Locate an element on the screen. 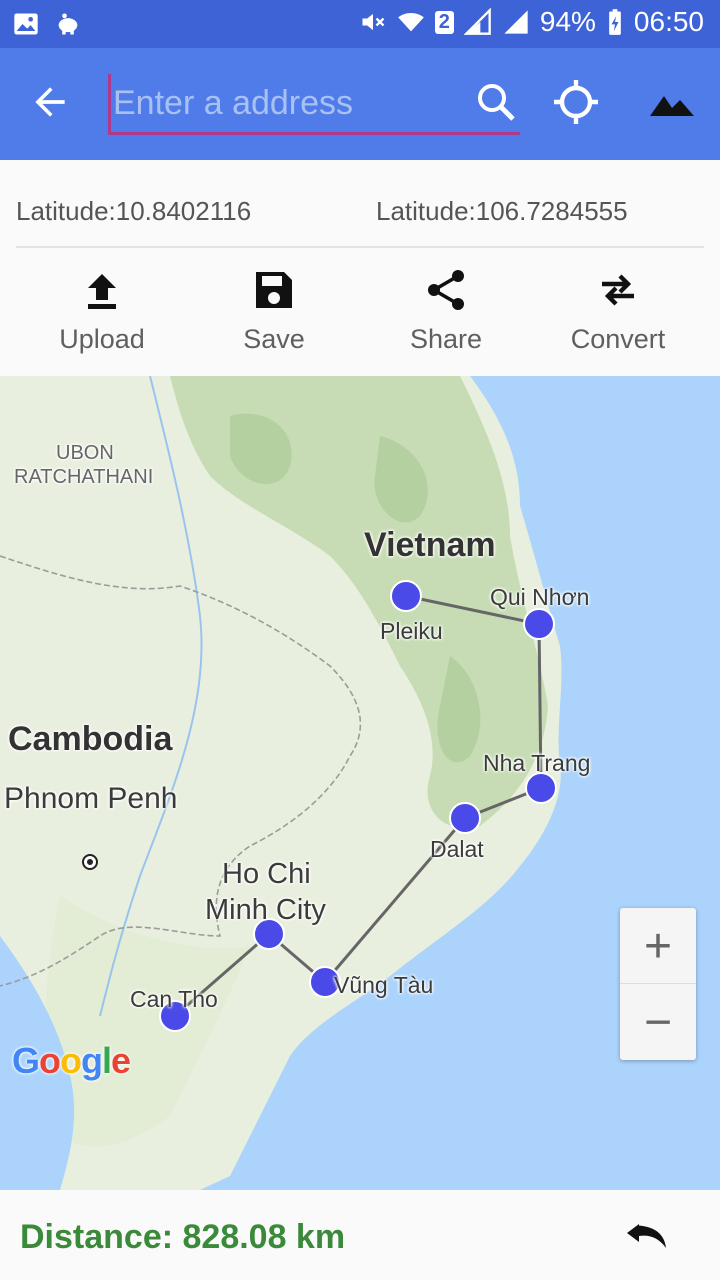 The height and width of the screenshot is (1280, 720). map-label-phnom-penh: Phnom Penh is located at coordinates (91, 798).